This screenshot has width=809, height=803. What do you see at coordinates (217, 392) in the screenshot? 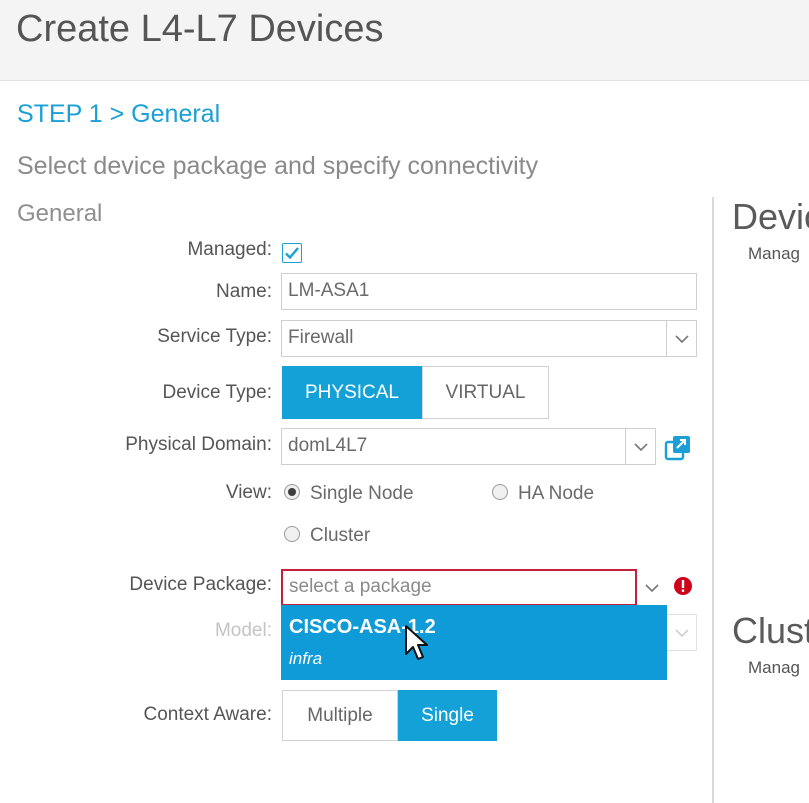
I see `device-type-label: Device Type:` at bounding box center [217, 392].